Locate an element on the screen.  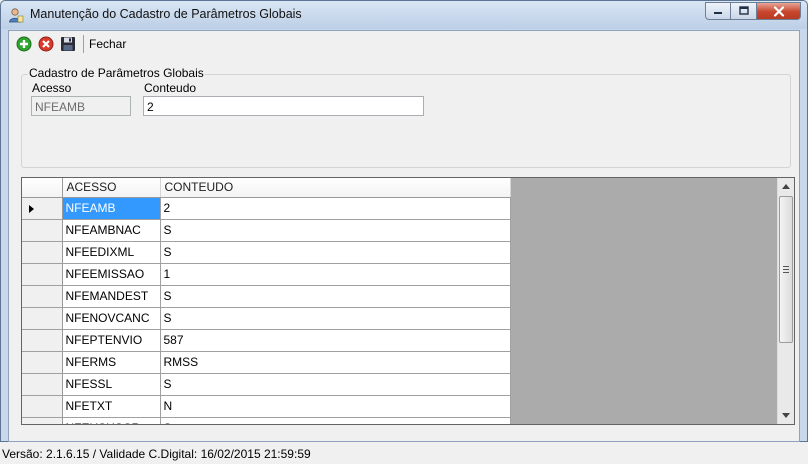
conteudo-label: Conteudo is located at coordinates (170, 88).